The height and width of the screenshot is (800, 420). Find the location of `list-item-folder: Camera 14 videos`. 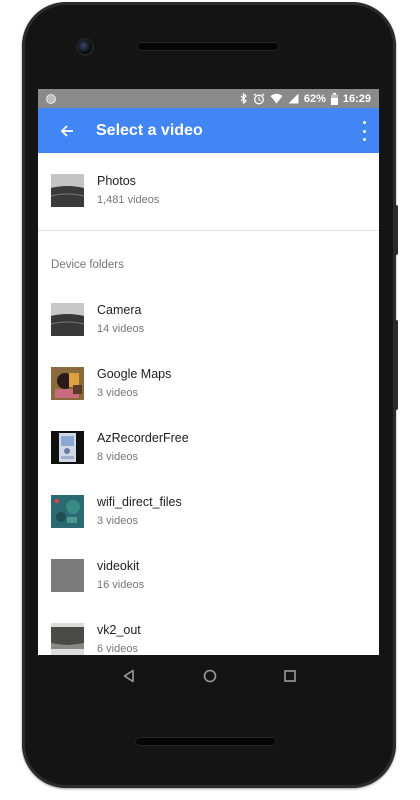

list-item-folder: Camera 14 videos is located at coordinates (208, 319).